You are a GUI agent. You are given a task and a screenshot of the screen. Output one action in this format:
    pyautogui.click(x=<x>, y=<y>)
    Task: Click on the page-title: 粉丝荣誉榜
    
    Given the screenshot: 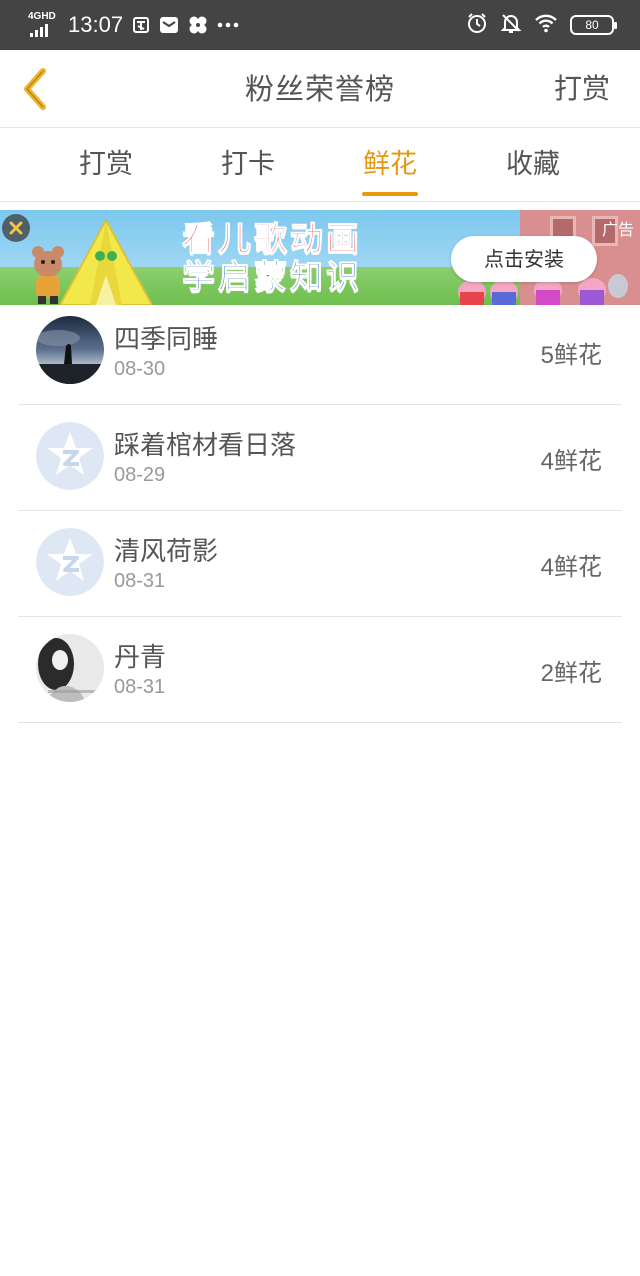 What is the action you would take?
    pyautogui.click(x=319, y=89)
    